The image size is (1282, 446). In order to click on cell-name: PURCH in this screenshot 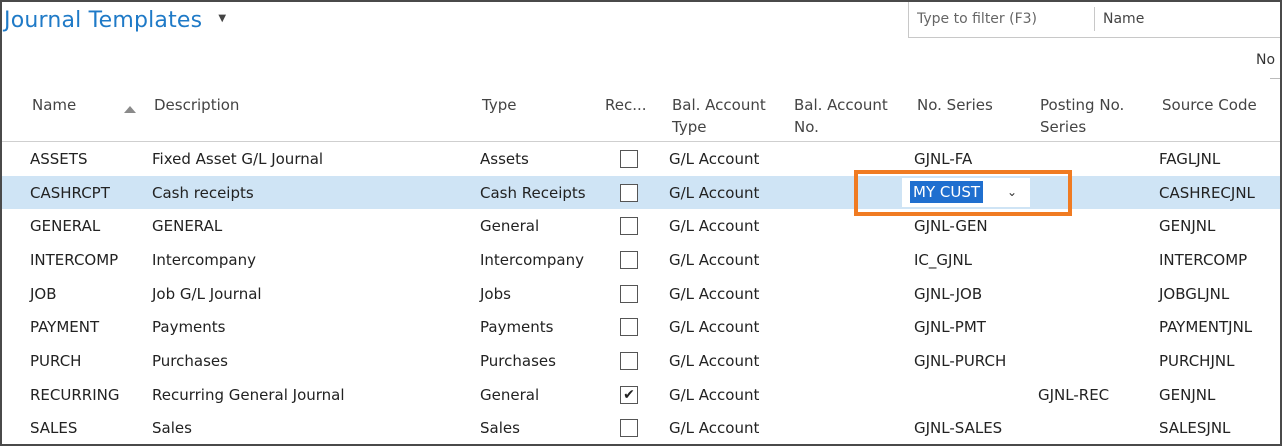, I will do `click(55, 361)`.